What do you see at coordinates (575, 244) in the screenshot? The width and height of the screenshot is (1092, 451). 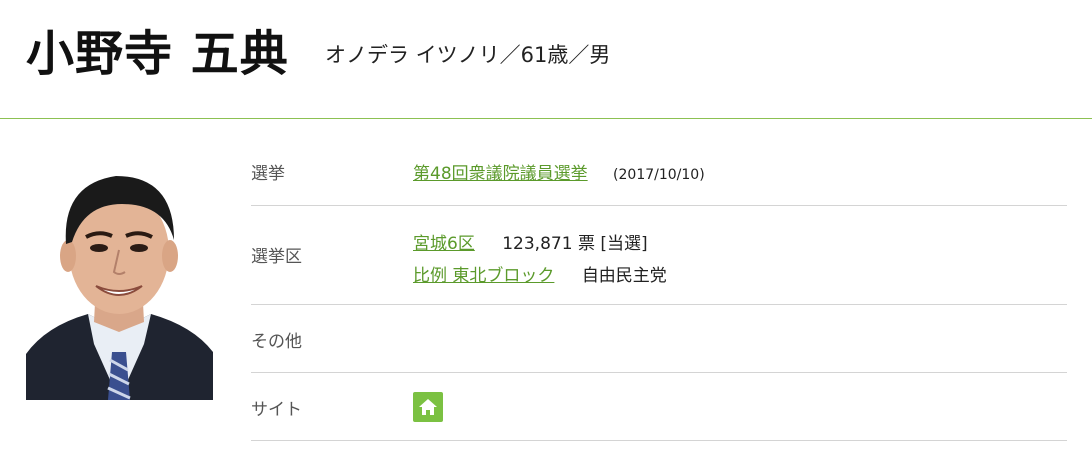 I see `vote-count: 123,871 票 [当選]` at bounding box center [575, 244].